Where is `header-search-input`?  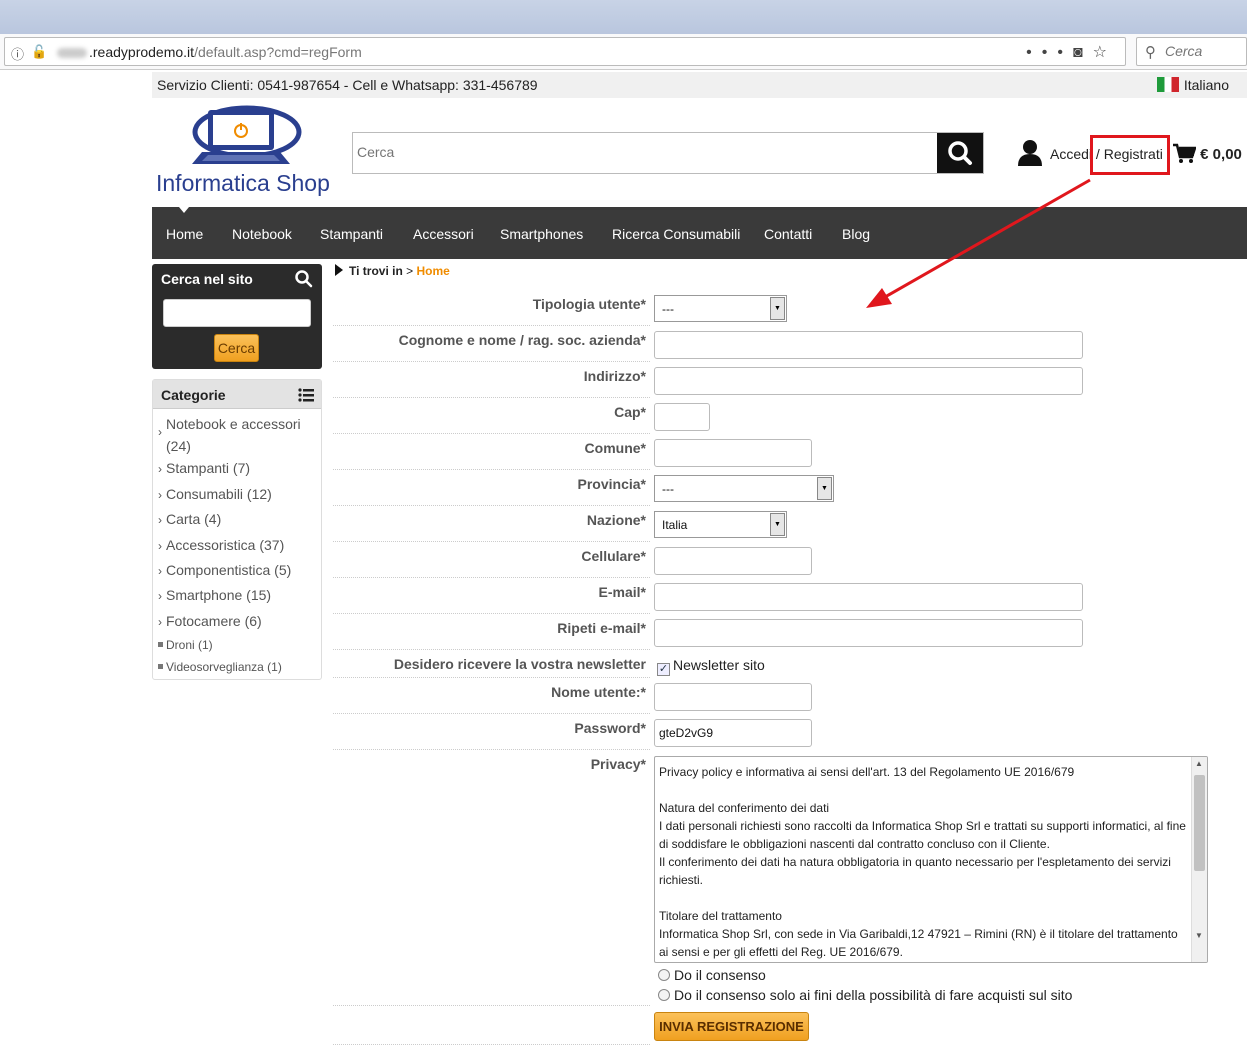
header-search-input is located at coordinates (642, 152).